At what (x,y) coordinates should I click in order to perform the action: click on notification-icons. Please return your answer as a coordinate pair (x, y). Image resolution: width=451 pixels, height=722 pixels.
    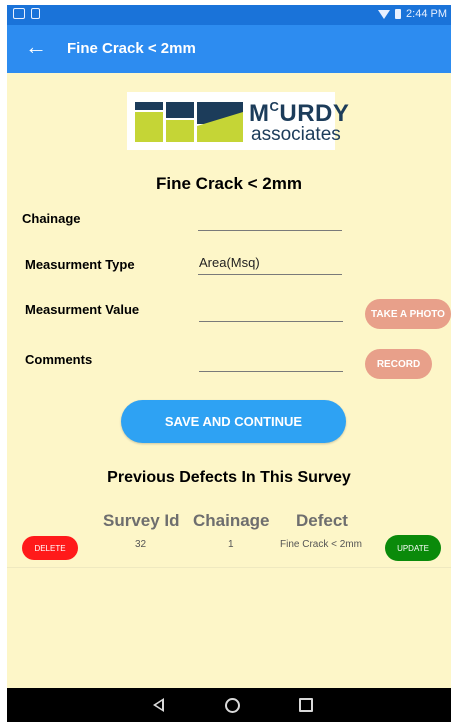
    Looking at the image, I should click on (26, 13).